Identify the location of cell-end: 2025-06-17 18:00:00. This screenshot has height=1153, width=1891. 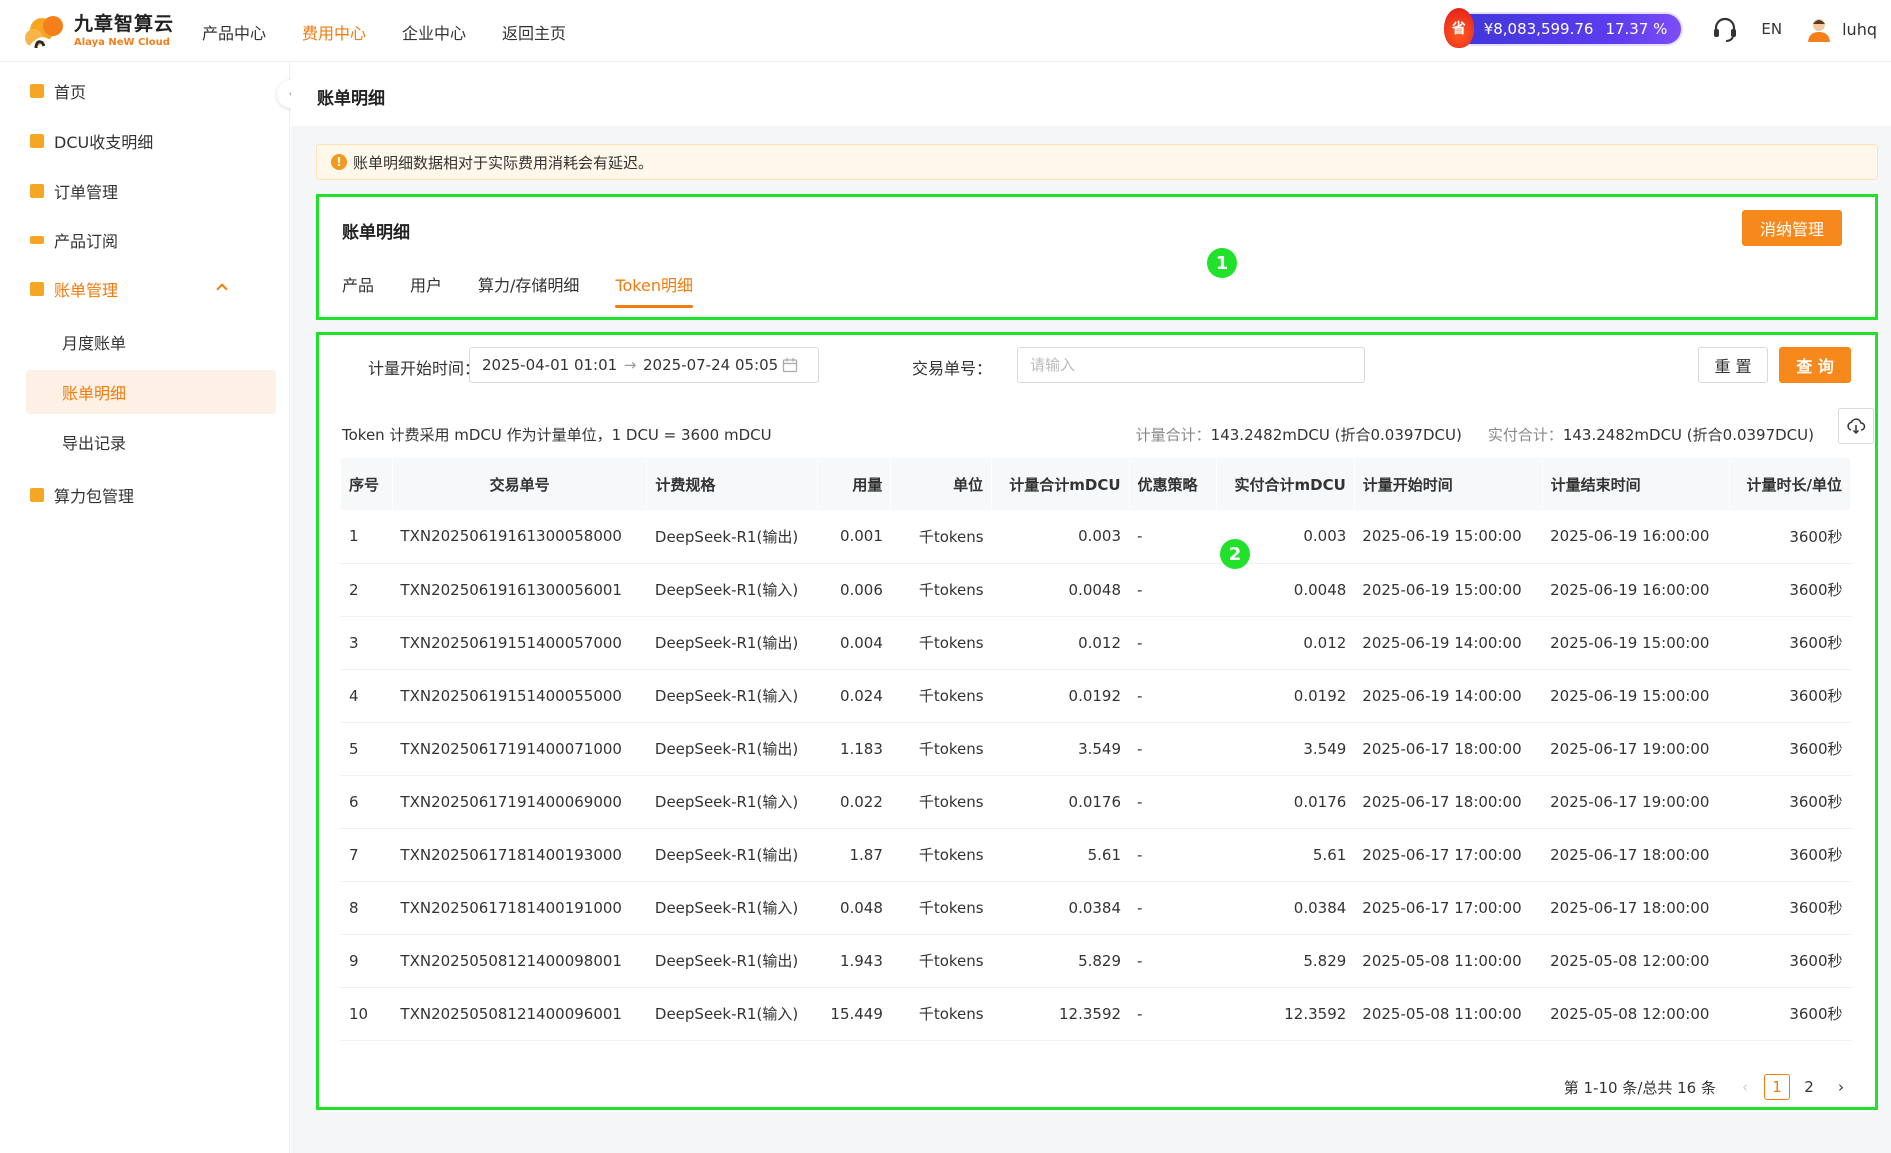
(1636, 855).